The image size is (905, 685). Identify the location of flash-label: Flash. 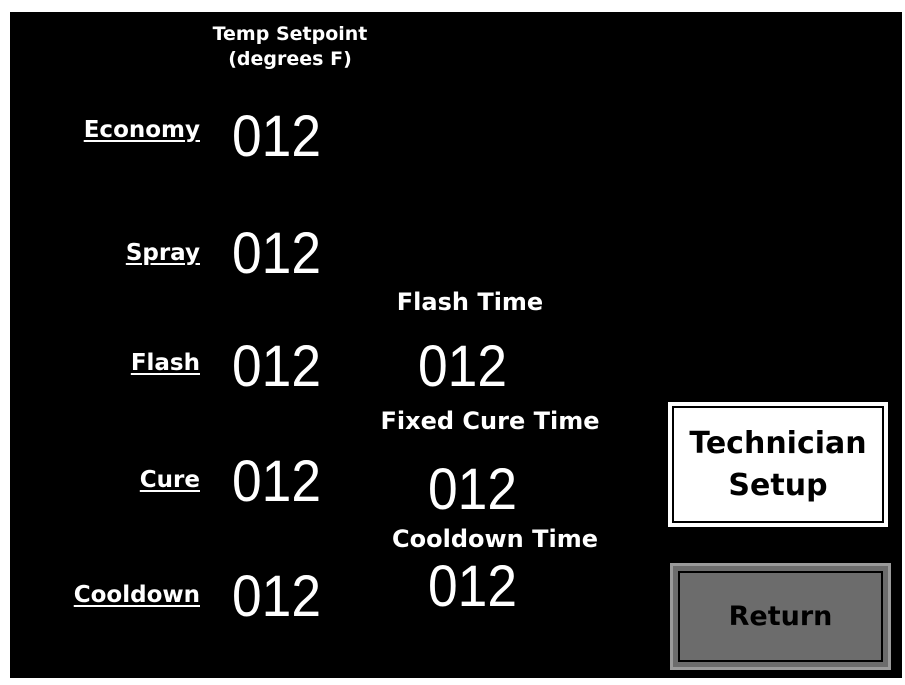
(105, 363).